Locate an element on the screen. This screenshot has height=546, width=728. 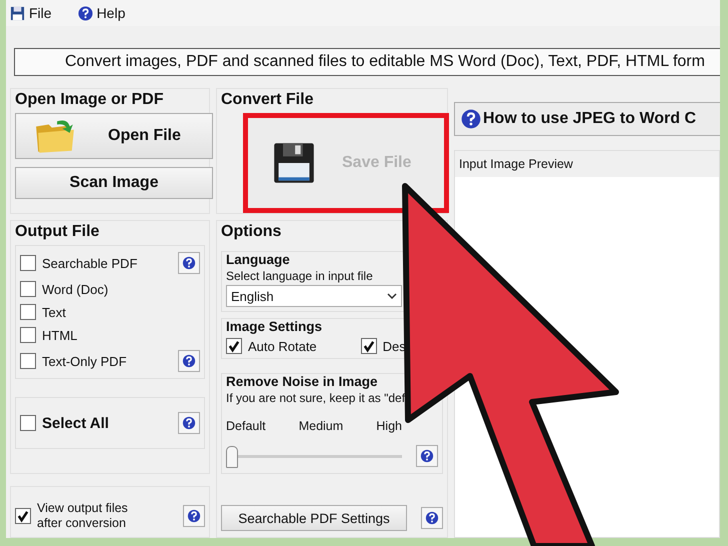
menu-item: Help is located at coordinates (102, 13).